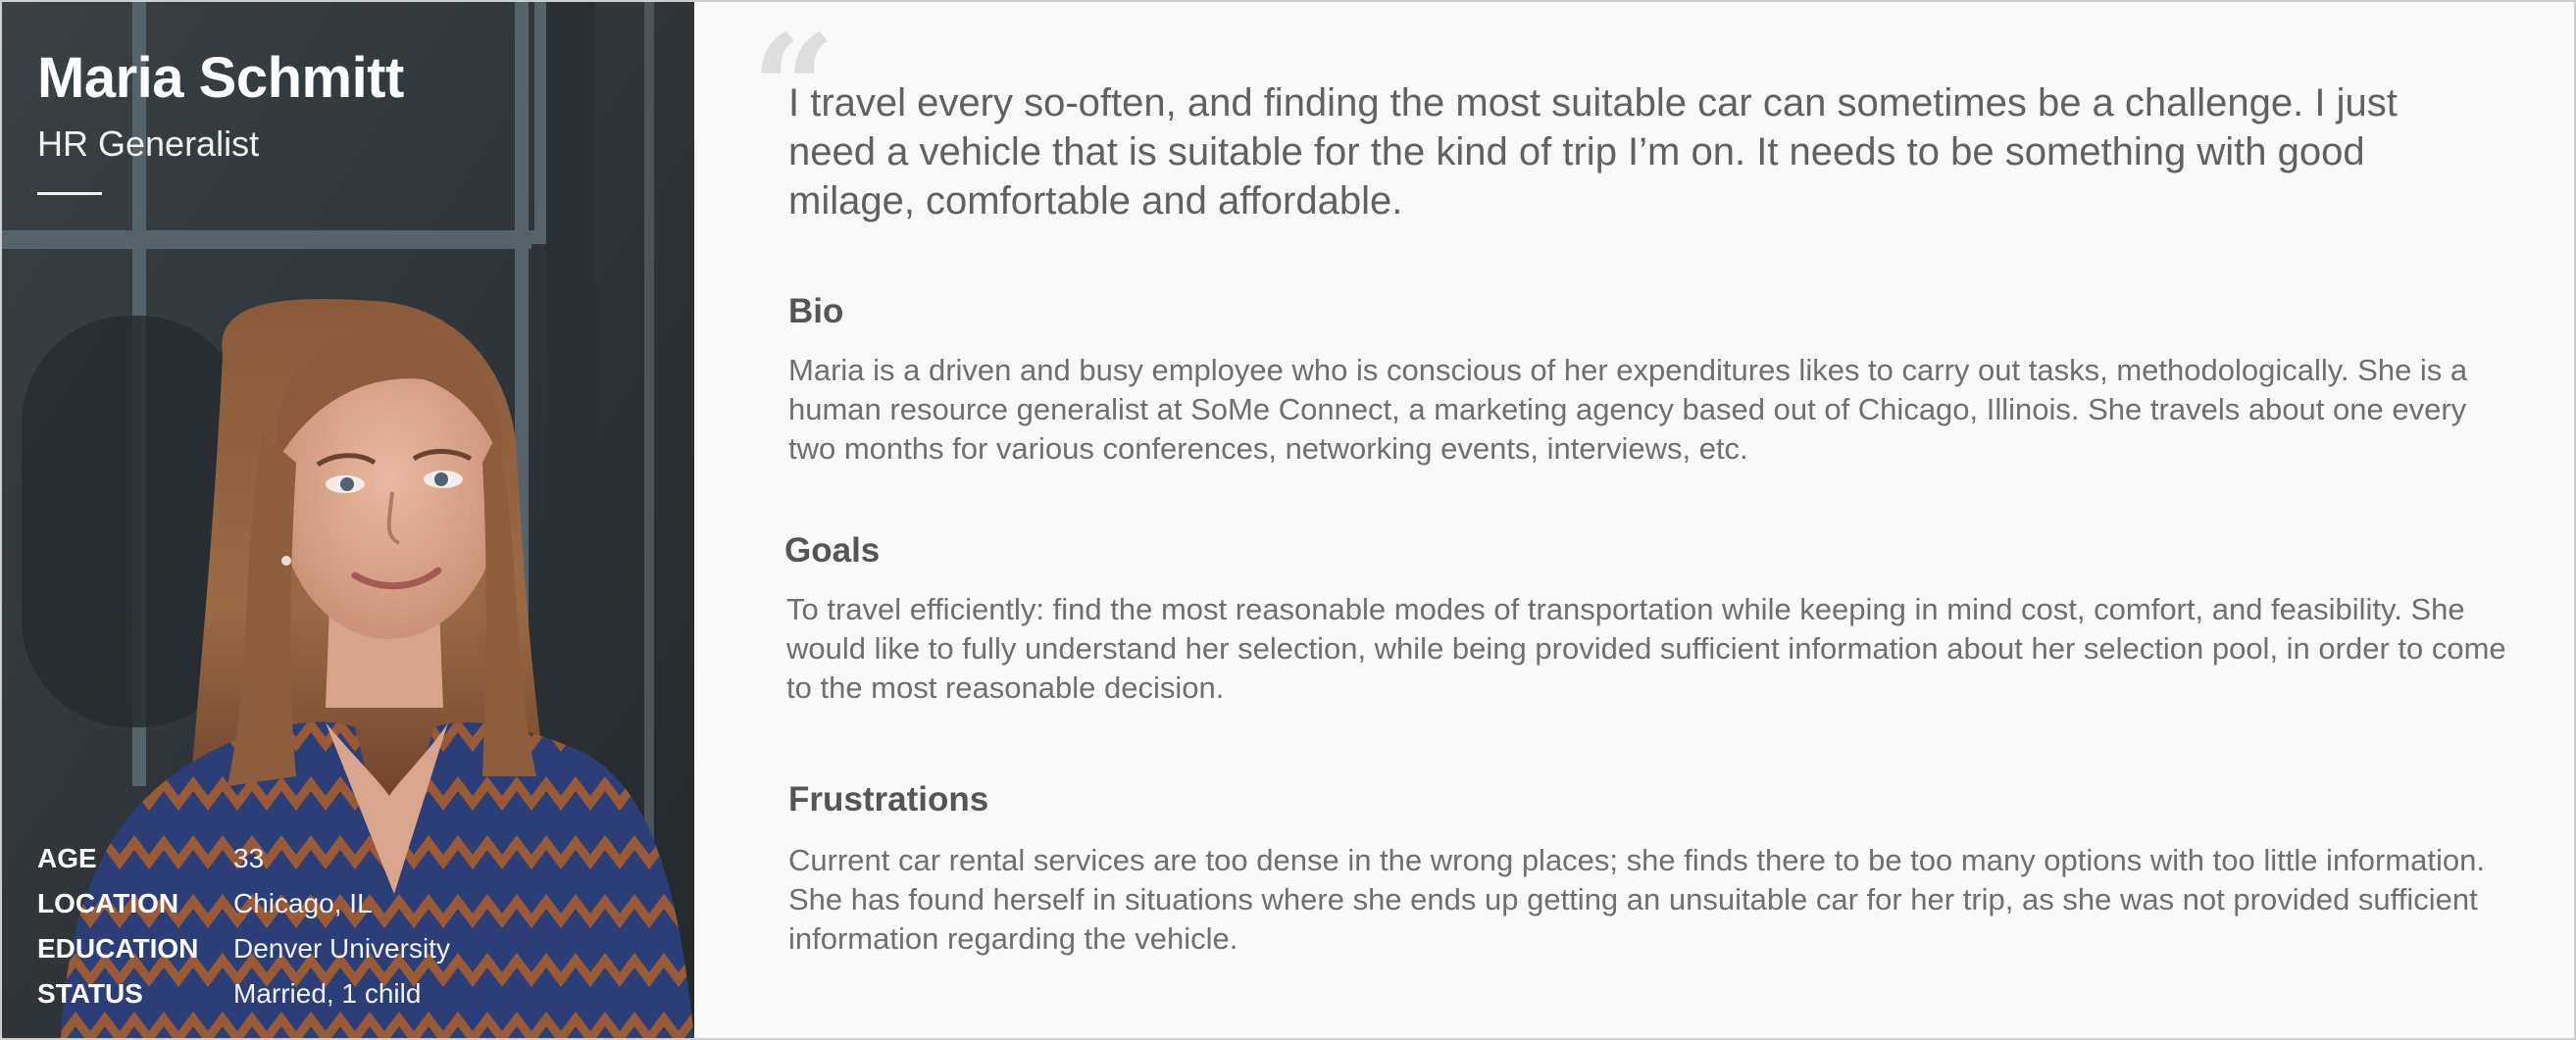  What do you see at coordinates (67, 858) in the screenshot?
I see `stat-label: AGE` at bounding box center [67, 858].